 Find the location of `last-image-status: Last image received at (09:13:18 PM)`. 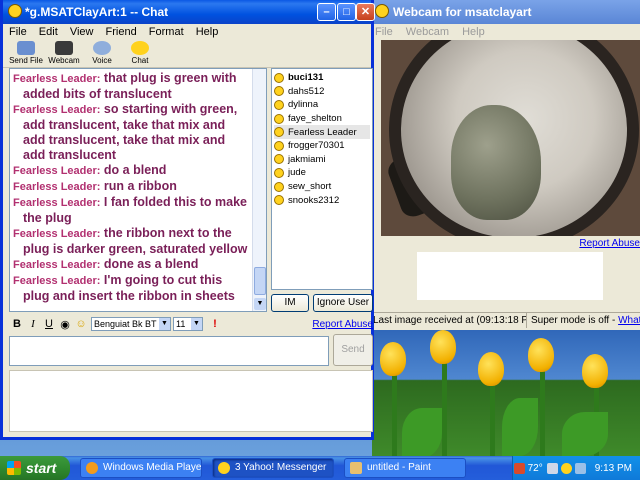

last-image-status: Last image received at (09:13:18 PM) is located at coordinates (448, 320).